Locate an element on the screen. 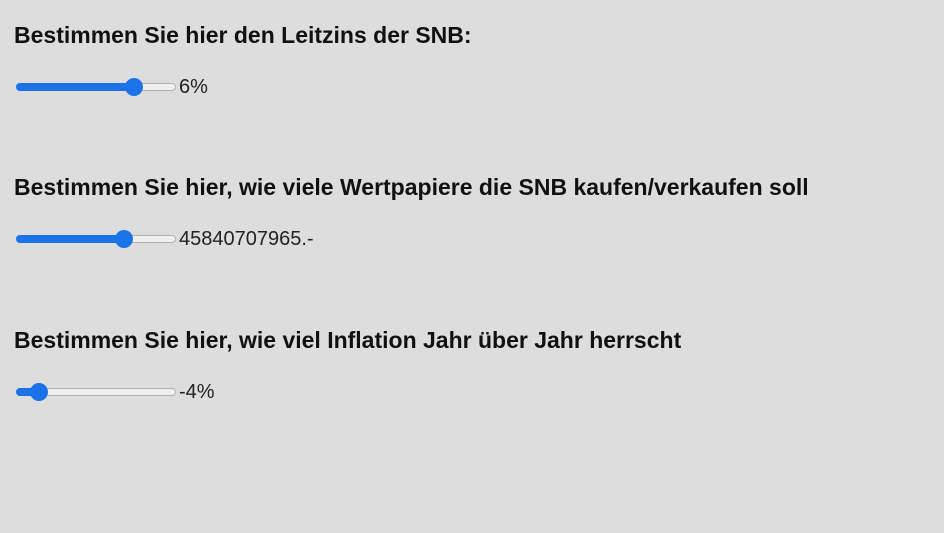 The image size is (944, 533). inflation-slider is located at coordinates (95, 392).